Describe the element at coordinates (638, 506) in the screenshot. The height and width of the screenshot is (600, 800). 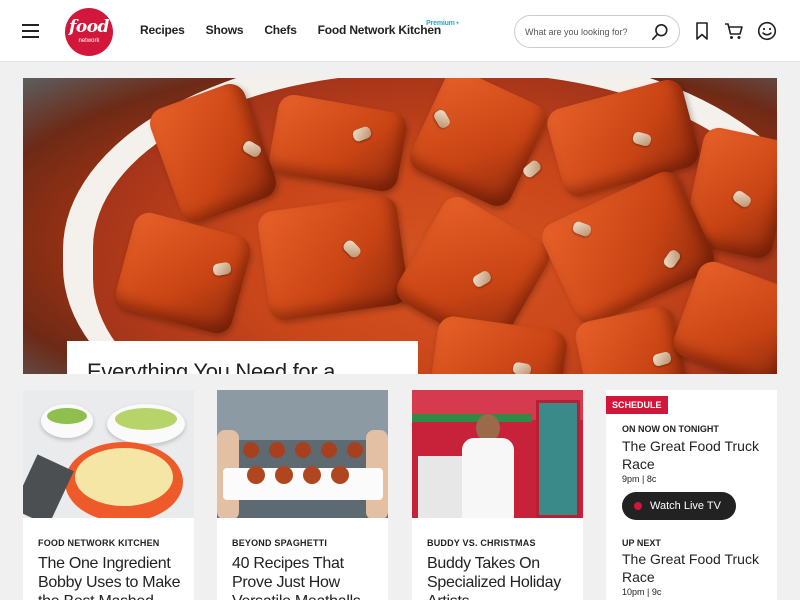
I see `live-dot-icon` at that location.